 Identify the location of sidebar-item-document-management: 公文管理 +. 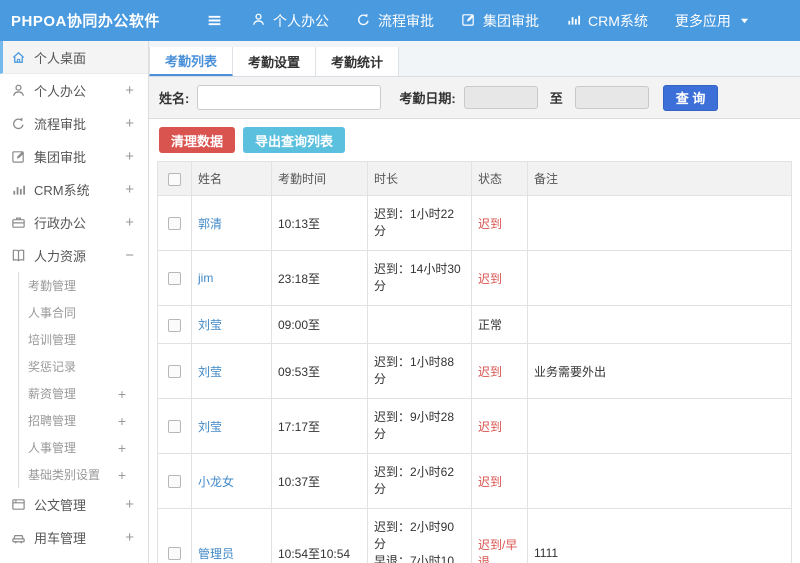
(74, 504).